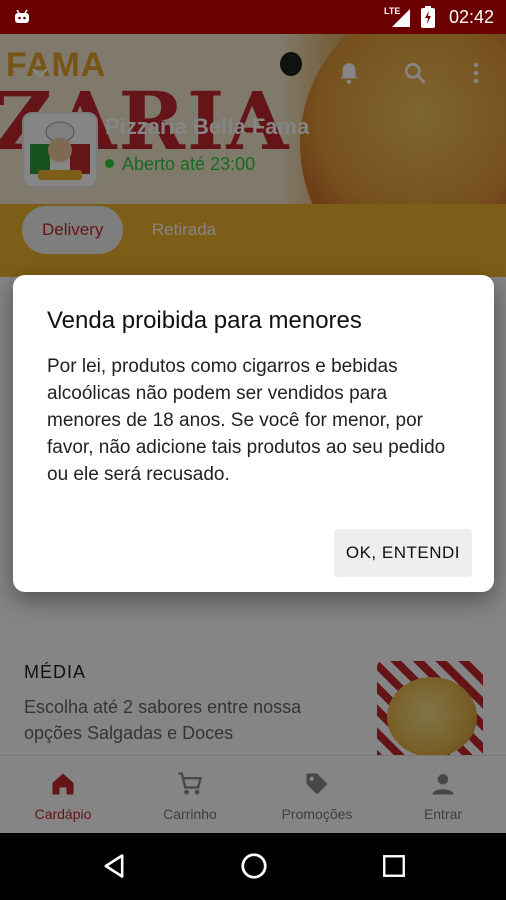 This screenshot has width=506, height=900. Describe the element at coordinates (394, 866) in the screenshot. I see `recents-icon` at that location.